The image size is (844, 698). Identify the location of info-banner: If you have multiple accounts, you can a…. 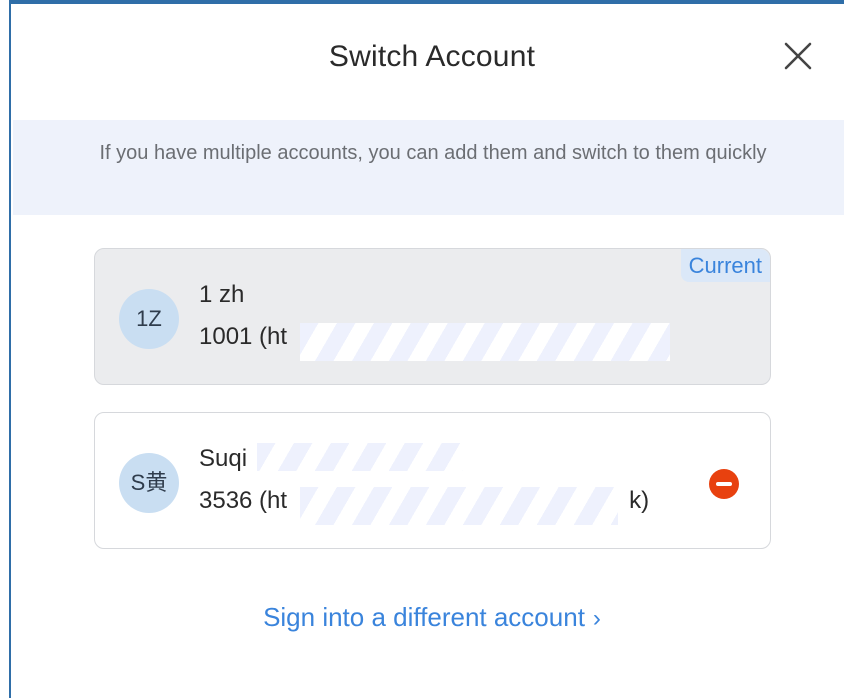
(428, 167).